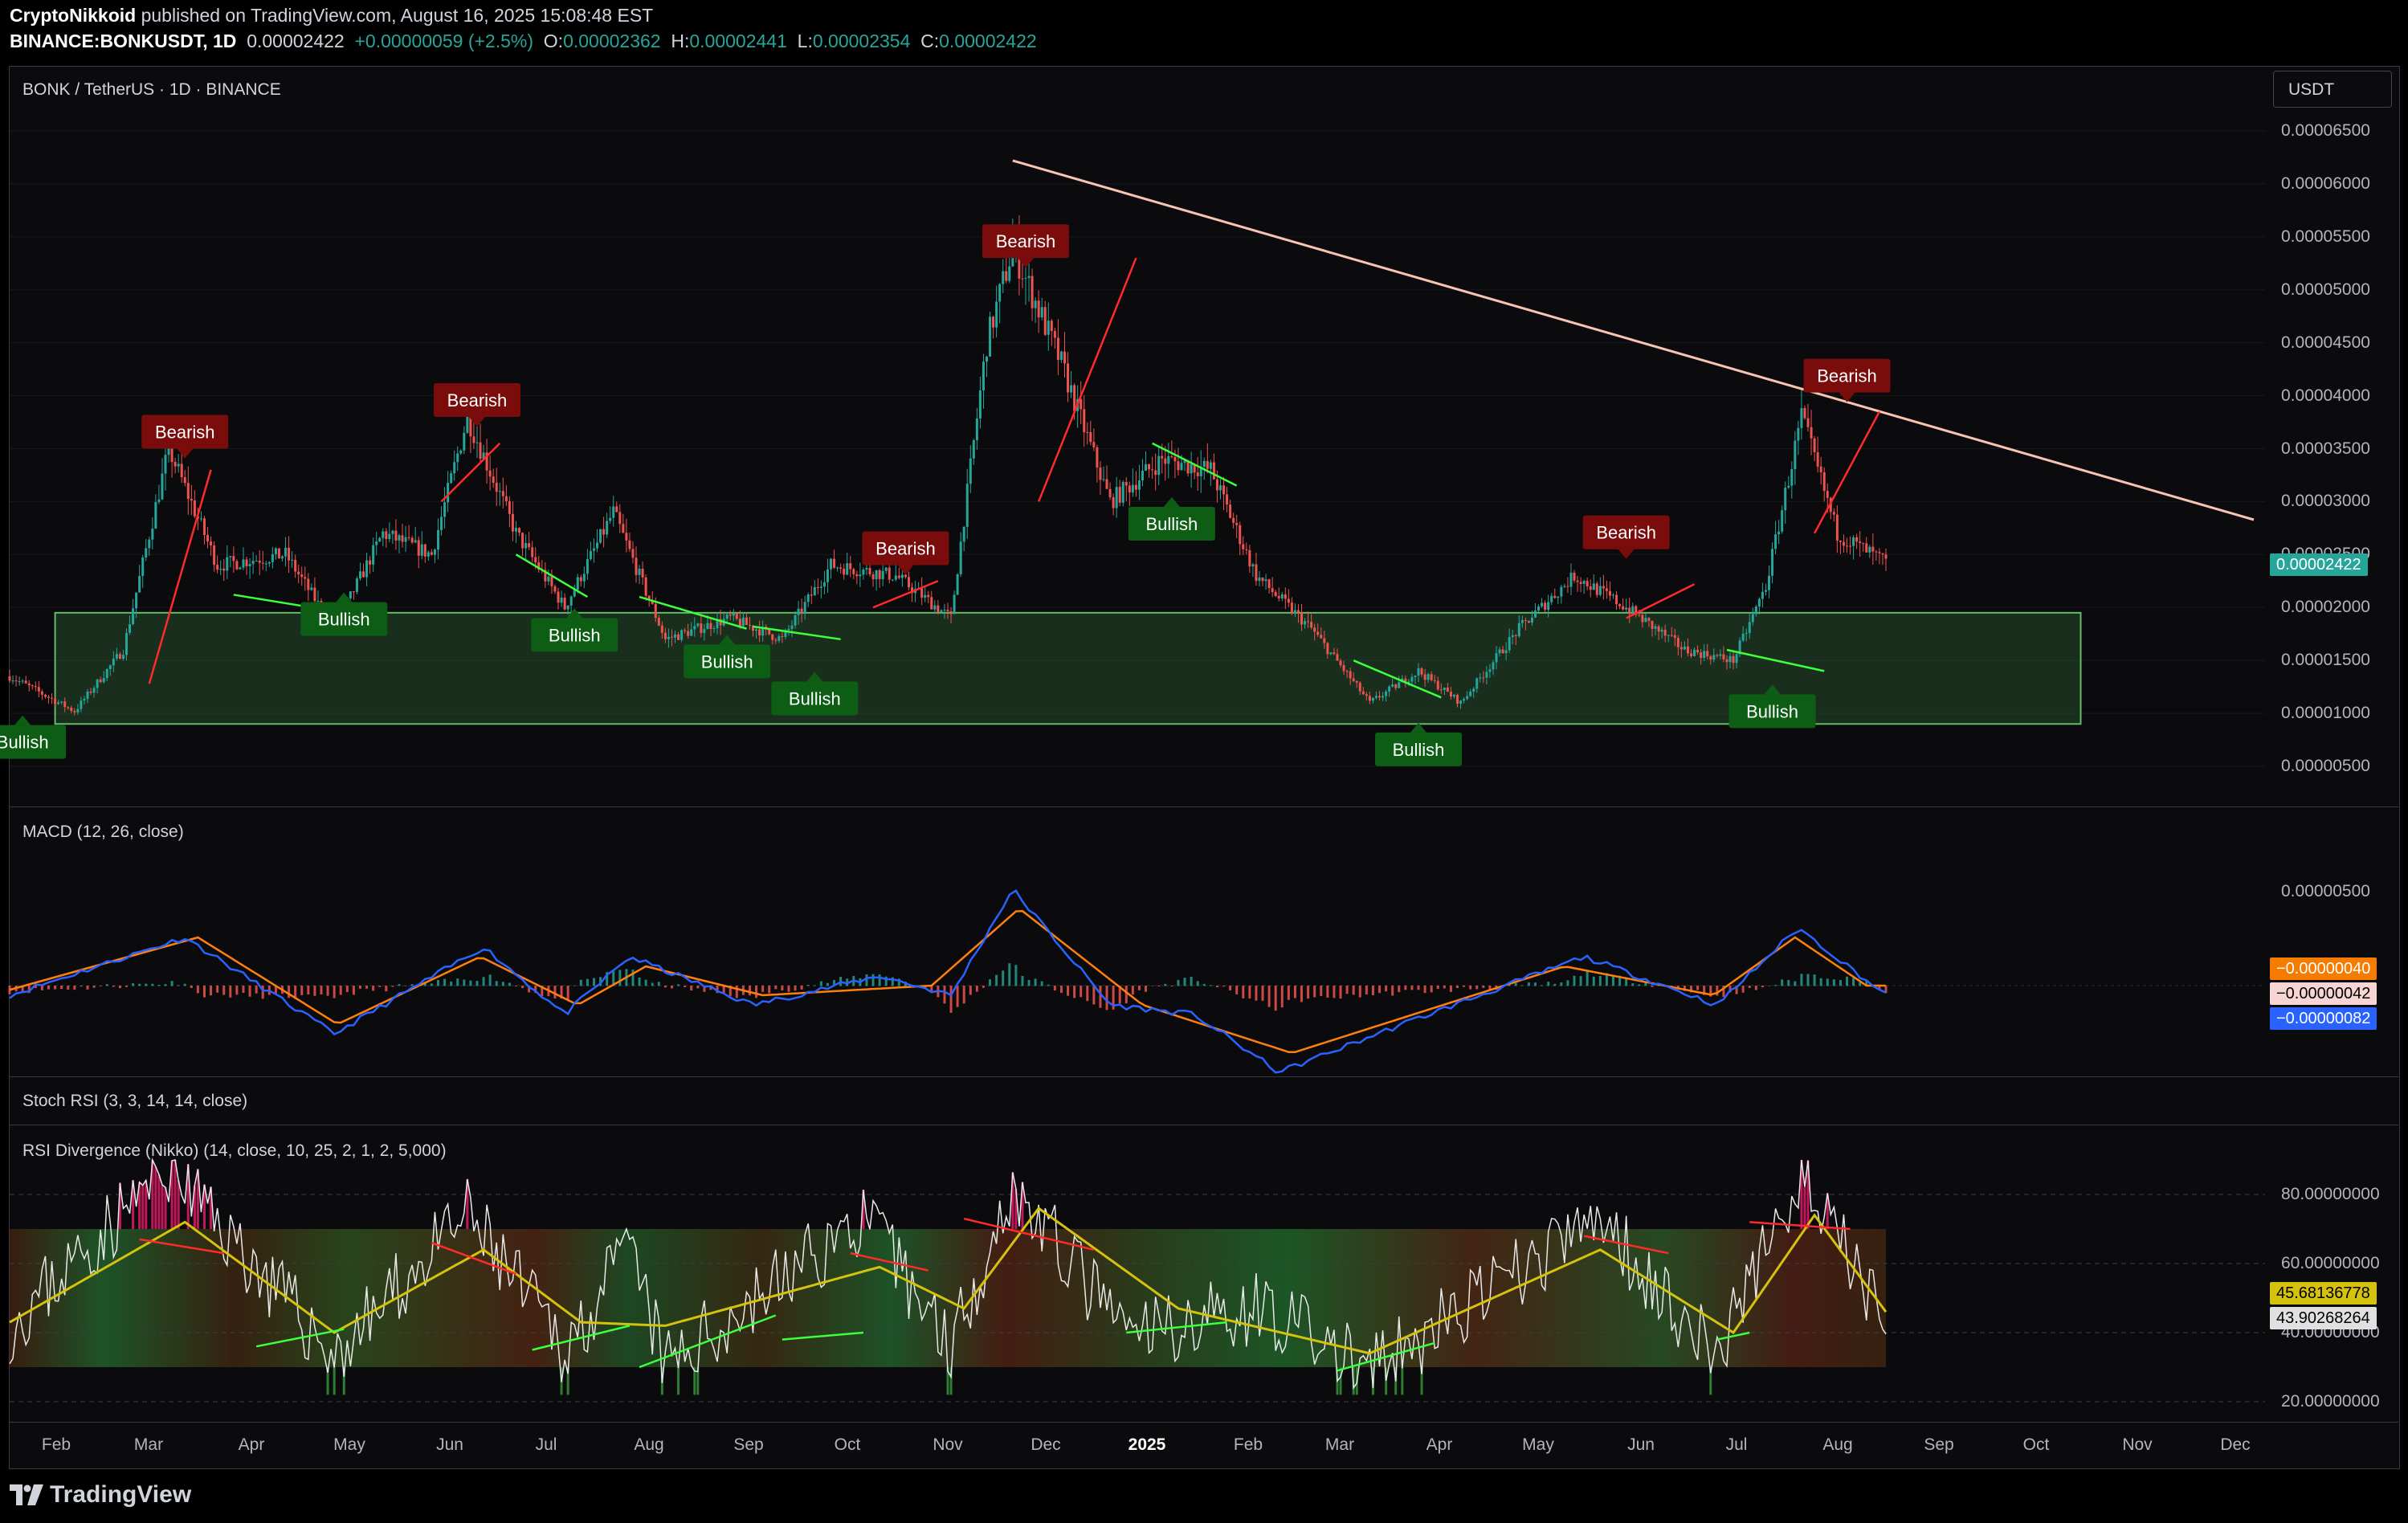 The image size is (2408, 1523). I want to click on tradingview-logo: TradingView, so click(100, 1495).